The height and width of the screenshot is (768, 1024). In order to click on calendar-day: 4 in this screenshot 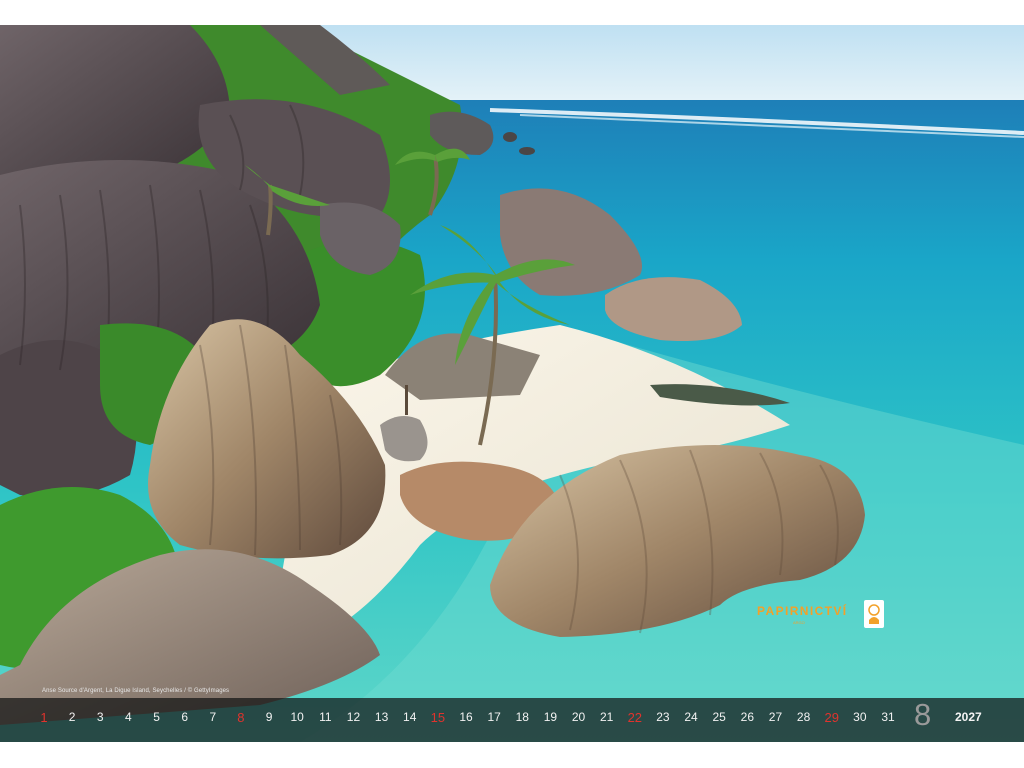, I will do `click(128, 717)`.